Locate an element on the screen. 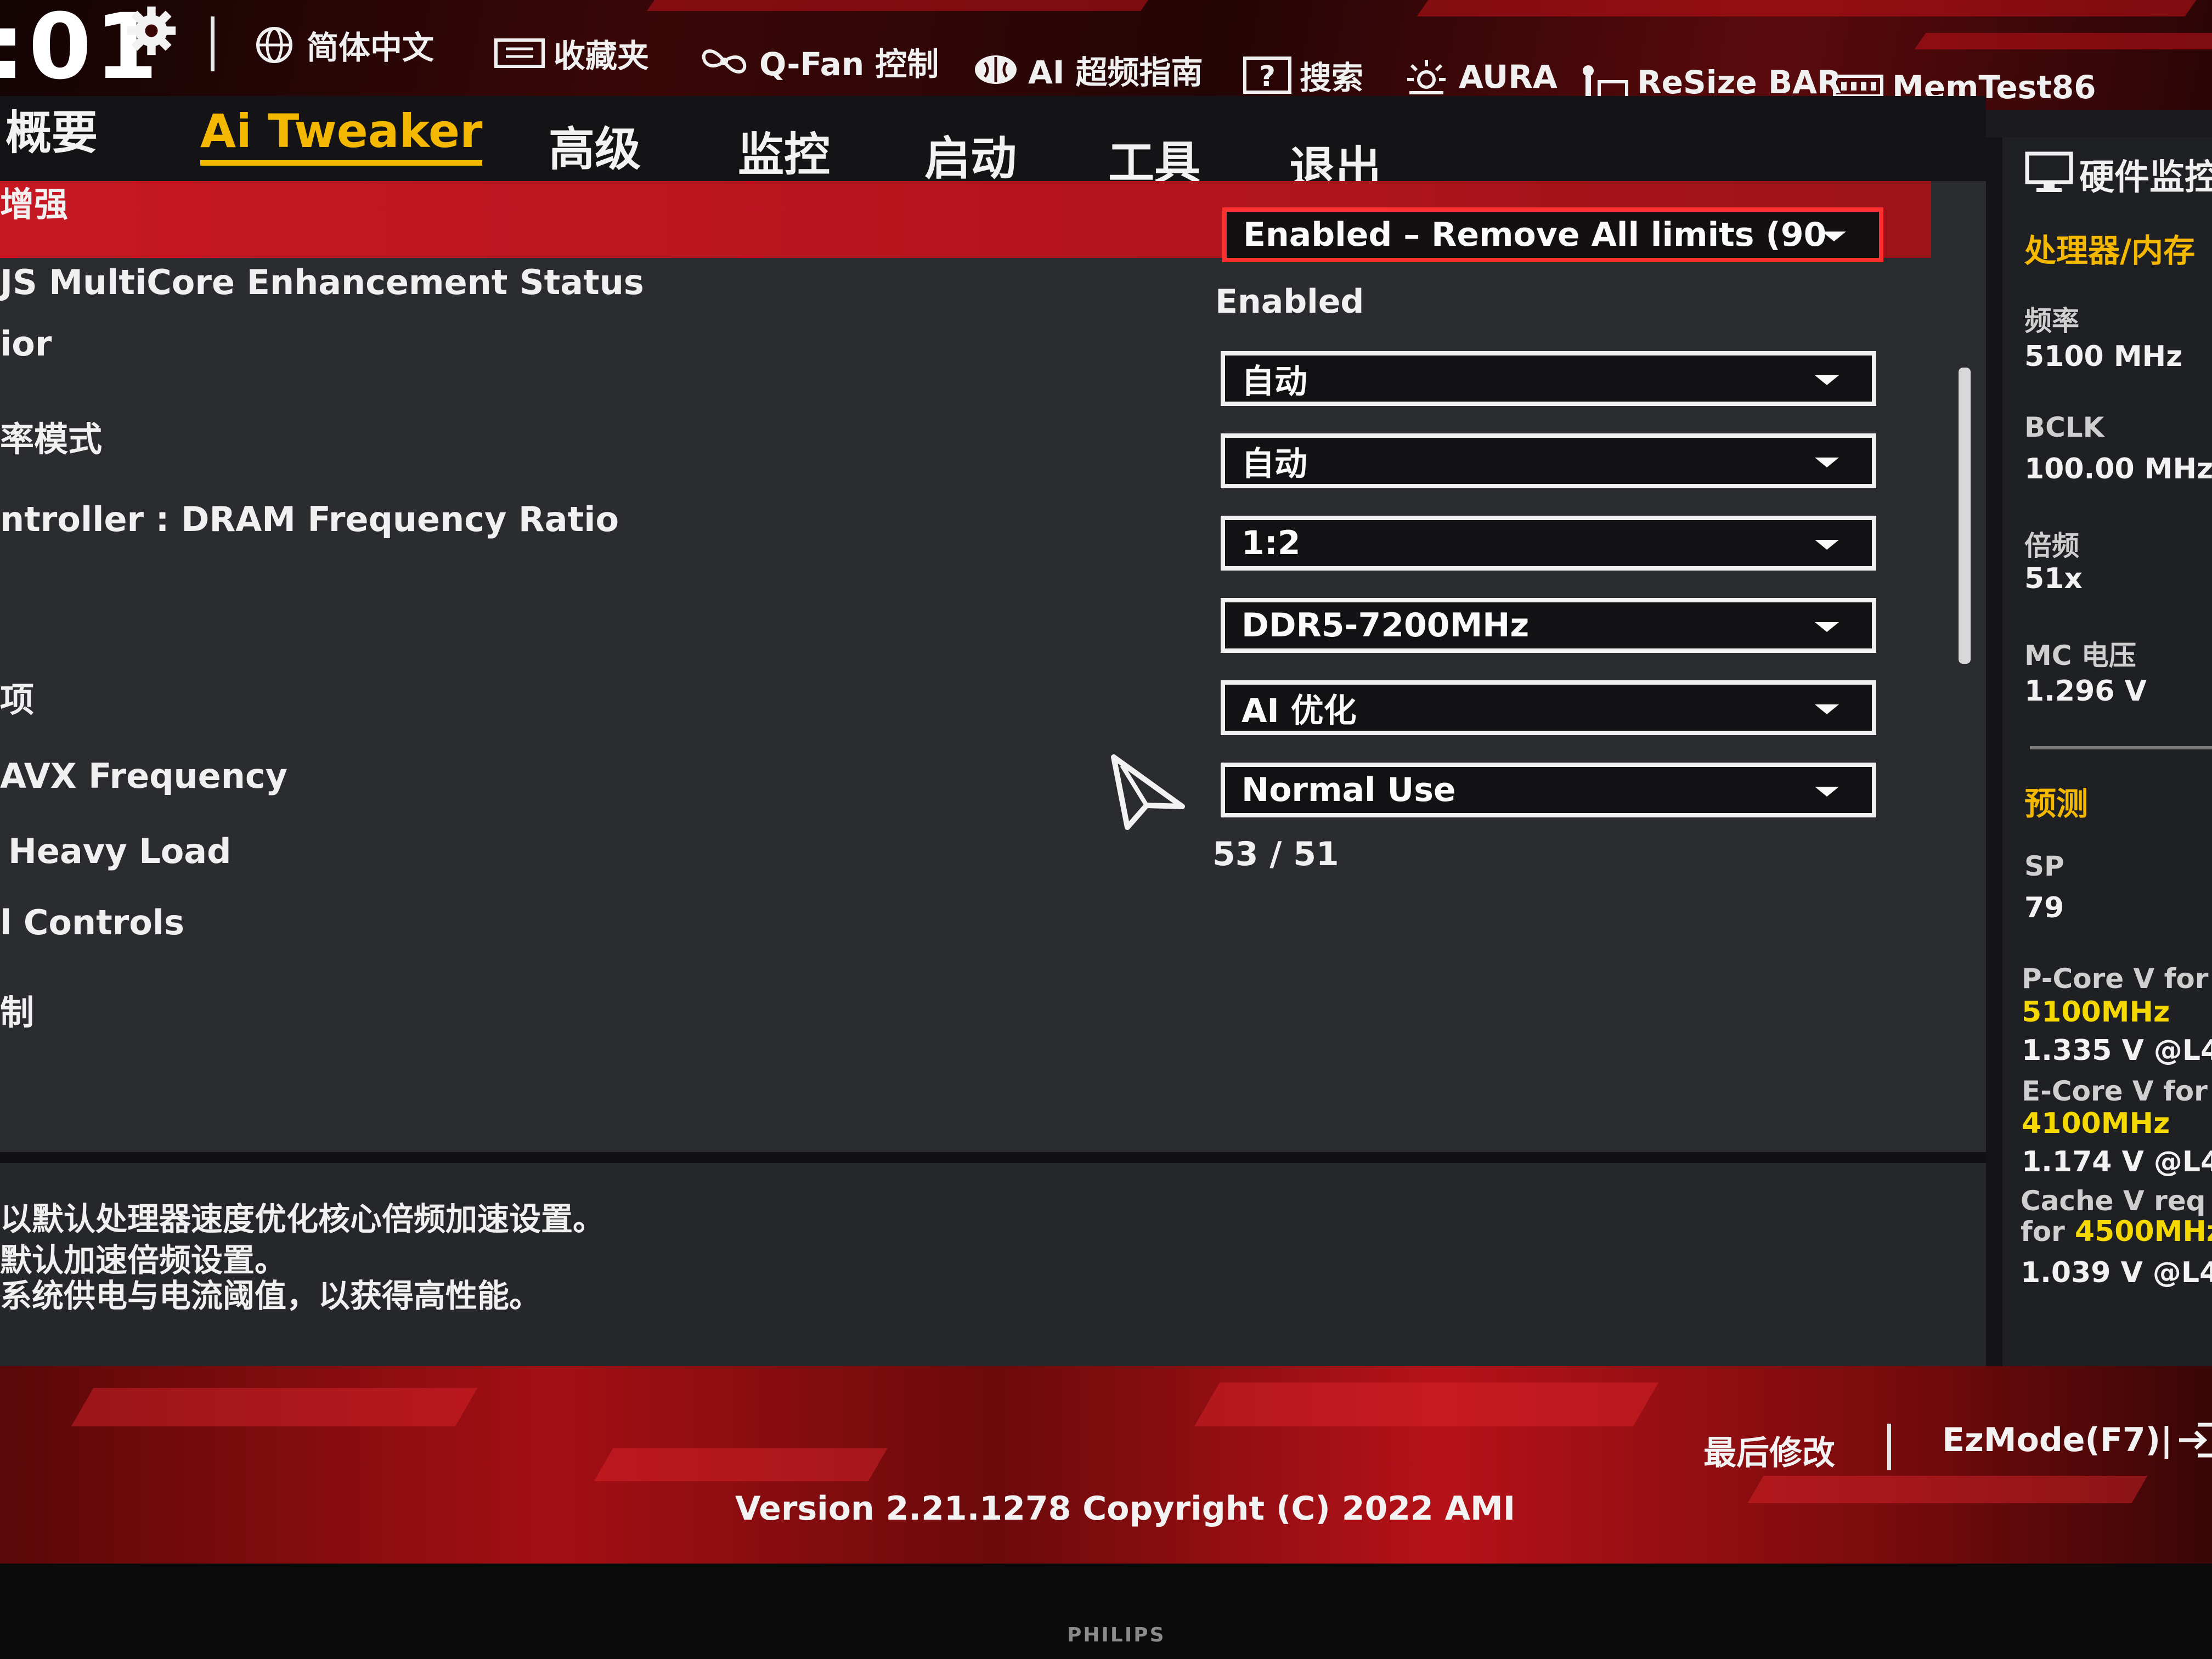  dropdown-multicore-enhancement: Enabled – Remove All limits (90 is located at coordinates (1552, 235).